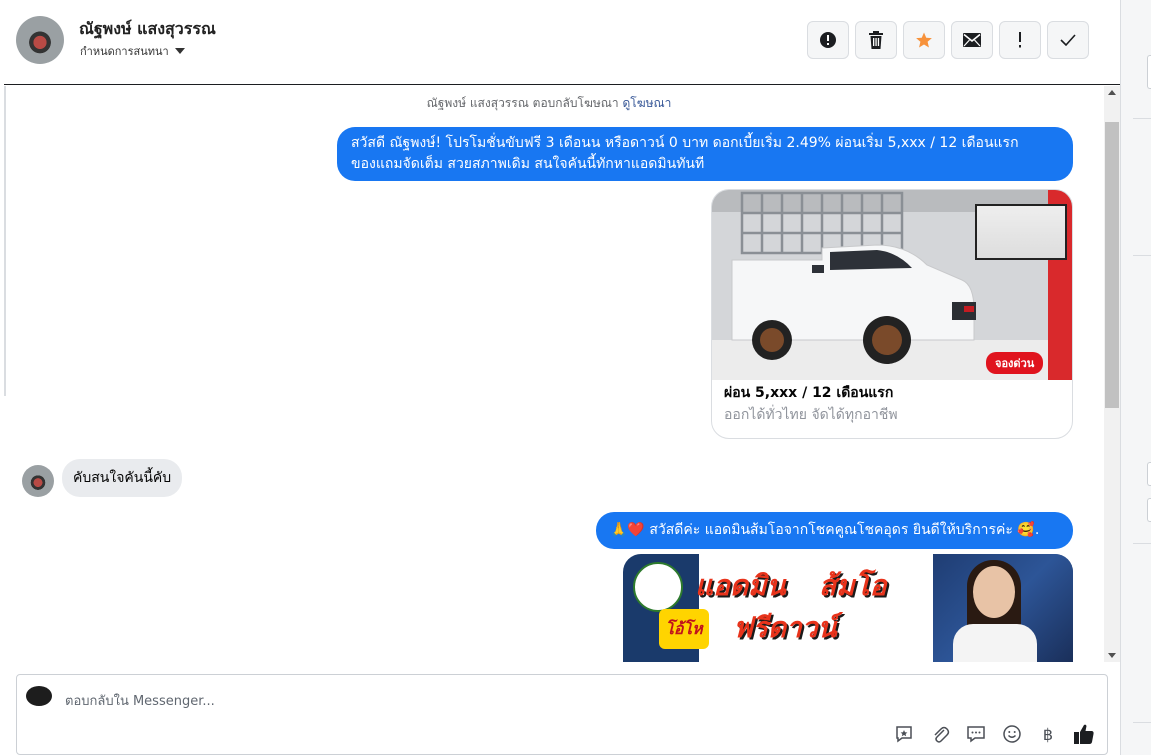 Image resolution: width=1151 pixels, height=755 pixels. Describe the element at coordinates (684, 629) in the screenshot. I see `burst-badge: โอ้โห` at that location.